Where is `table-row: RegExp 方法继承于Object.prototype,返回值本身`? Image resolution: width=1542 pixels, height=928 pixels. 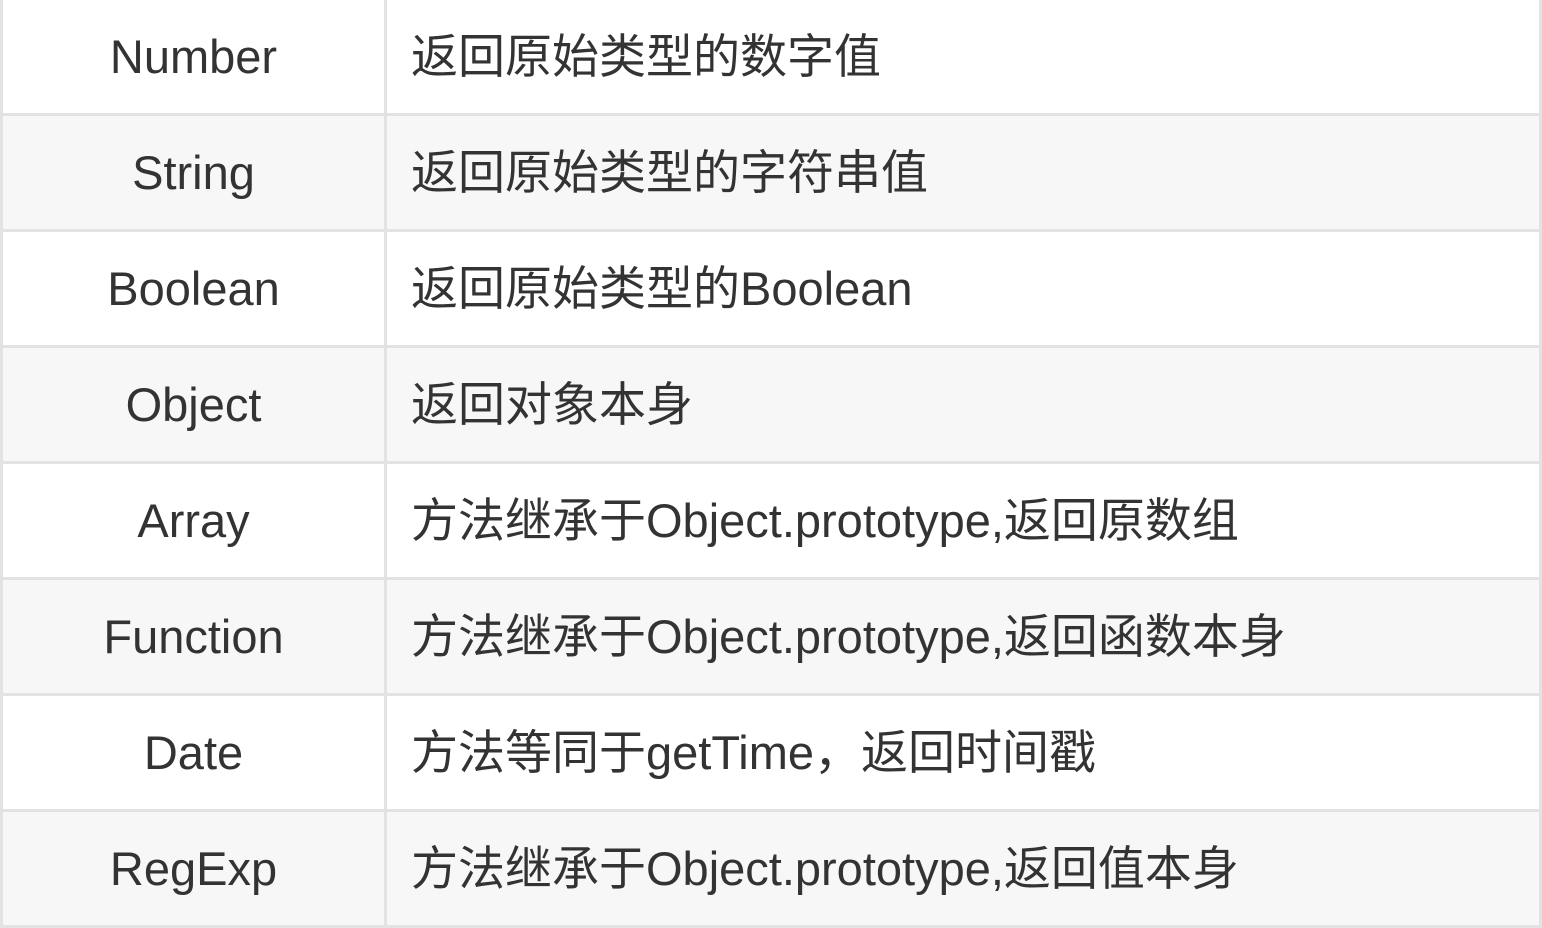
table-row: RegExp 方法继承于Object.prototype,返回值本身 is located at coordinates (771, 868).